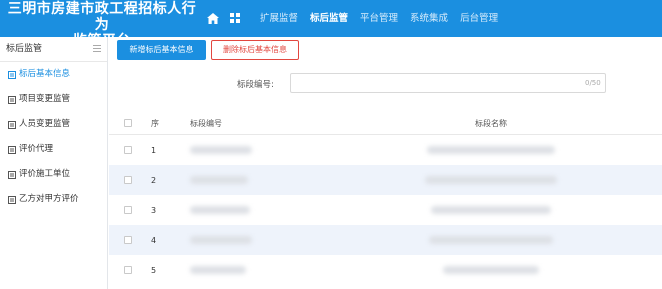 The height and width of the screenshot is (289, 662). What do you see at coordinates (255, 85) in the screenshot?
I see `search-label: 标段编号:` at bounding box center [255, 85].